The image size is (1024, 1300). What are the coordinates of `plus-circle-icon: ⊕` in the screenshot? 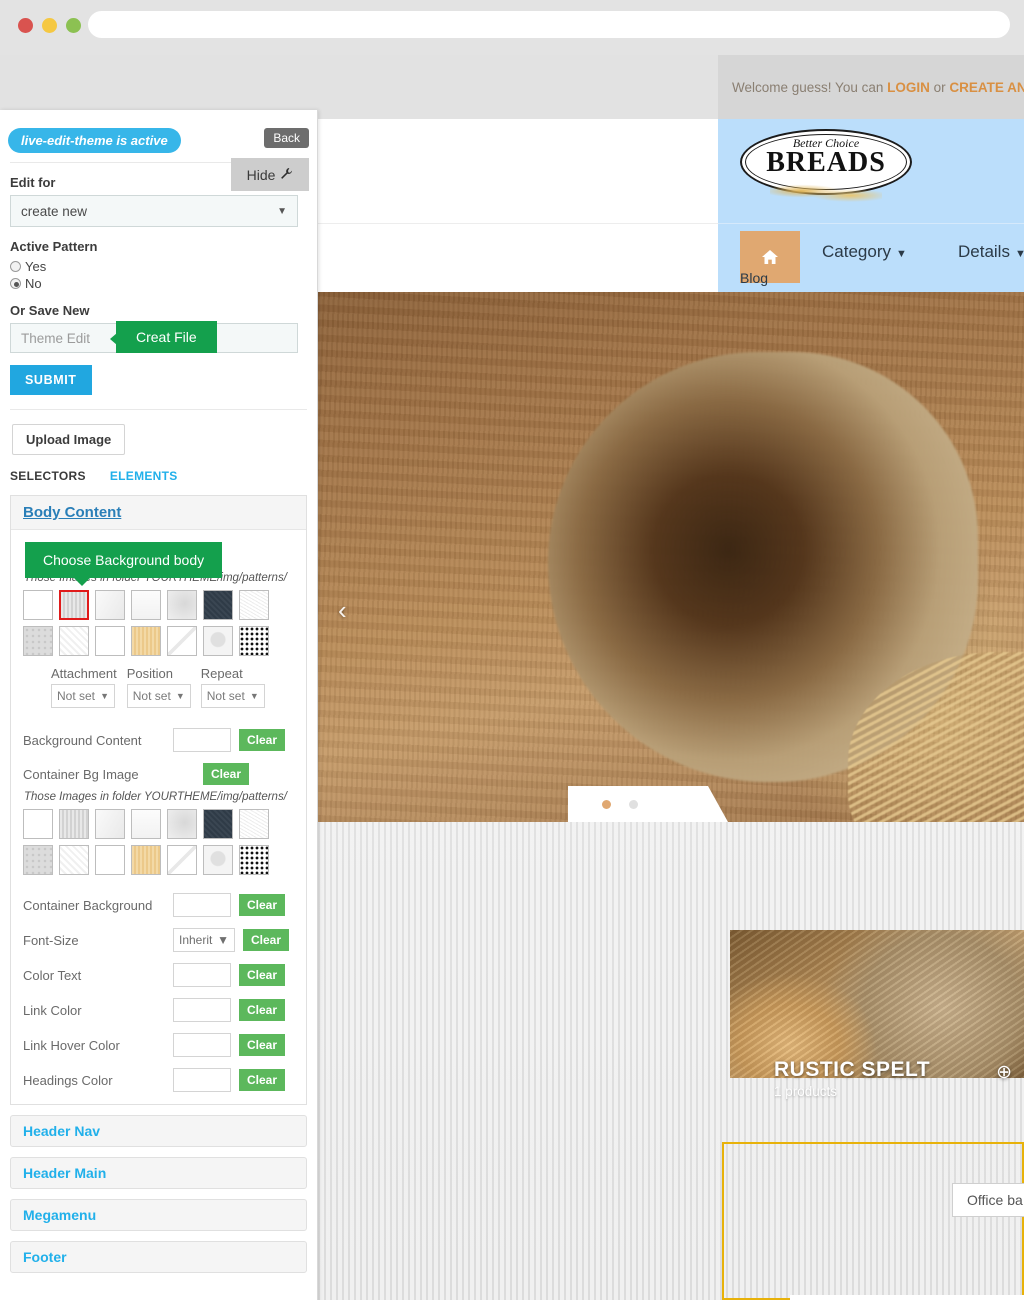 It's located at (1004, 1072).